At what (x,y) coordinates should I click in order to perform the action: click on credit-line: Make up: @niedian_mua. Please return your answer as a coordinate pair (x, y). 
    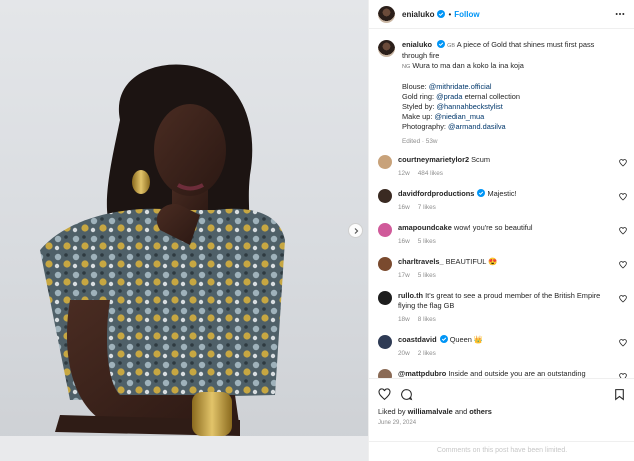
    Looking at the image, I should click on (443, 116).